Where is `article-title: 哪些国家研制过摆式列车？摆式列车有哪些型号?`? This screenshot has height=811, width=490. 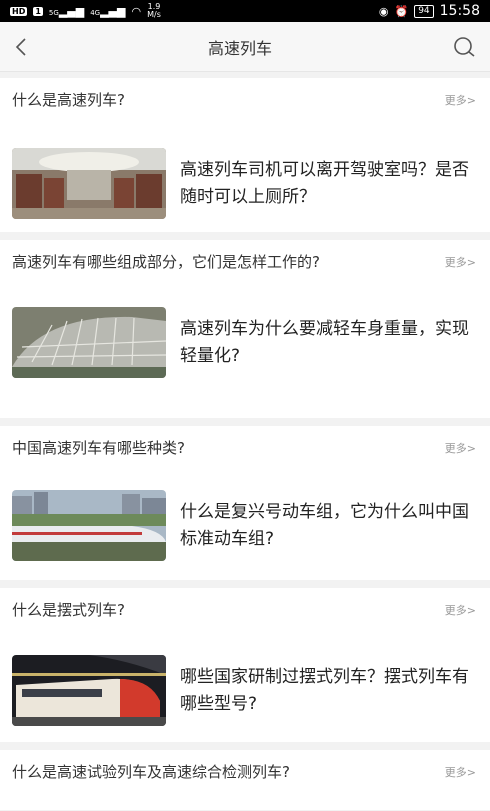 article-title: 哪些国家研制过摆式列车？摆式列车有哪些型号? is located at coordinates (324, 690).